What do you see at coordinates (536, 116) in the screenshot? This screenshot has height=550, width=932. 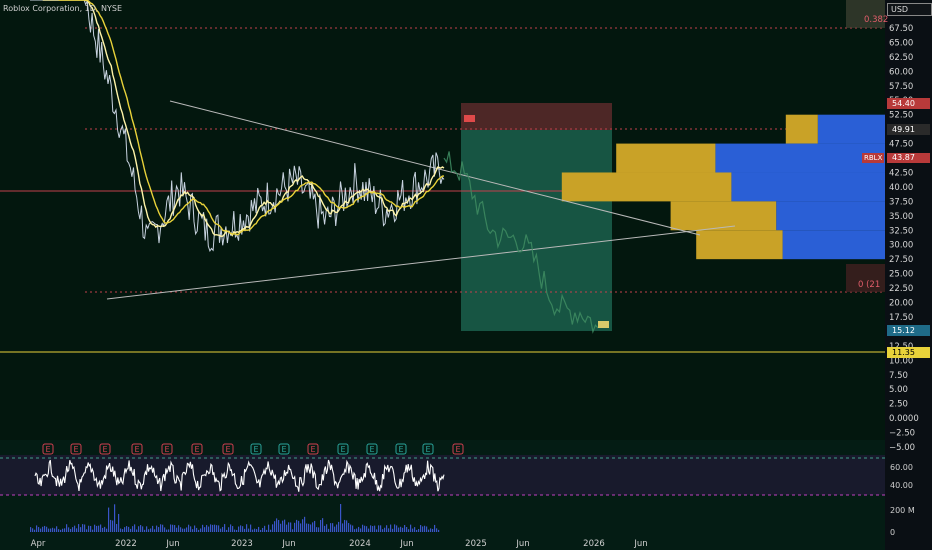 I see `stop-loss-zone` at bounding box center [536, 116].